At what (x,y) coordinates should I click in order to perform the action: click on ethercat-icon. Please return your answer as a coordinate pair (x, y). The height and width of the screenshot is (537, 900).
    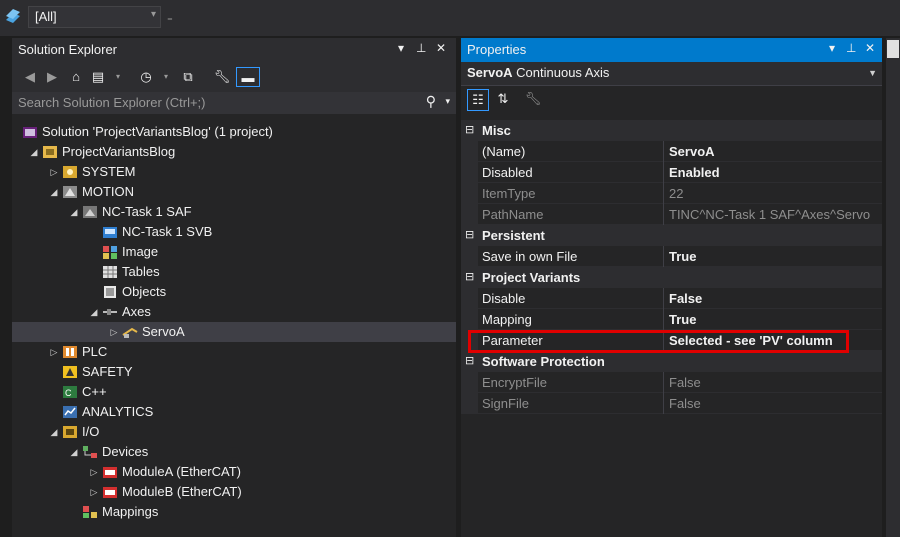
    Looking at the image, I should click on (110, 472).